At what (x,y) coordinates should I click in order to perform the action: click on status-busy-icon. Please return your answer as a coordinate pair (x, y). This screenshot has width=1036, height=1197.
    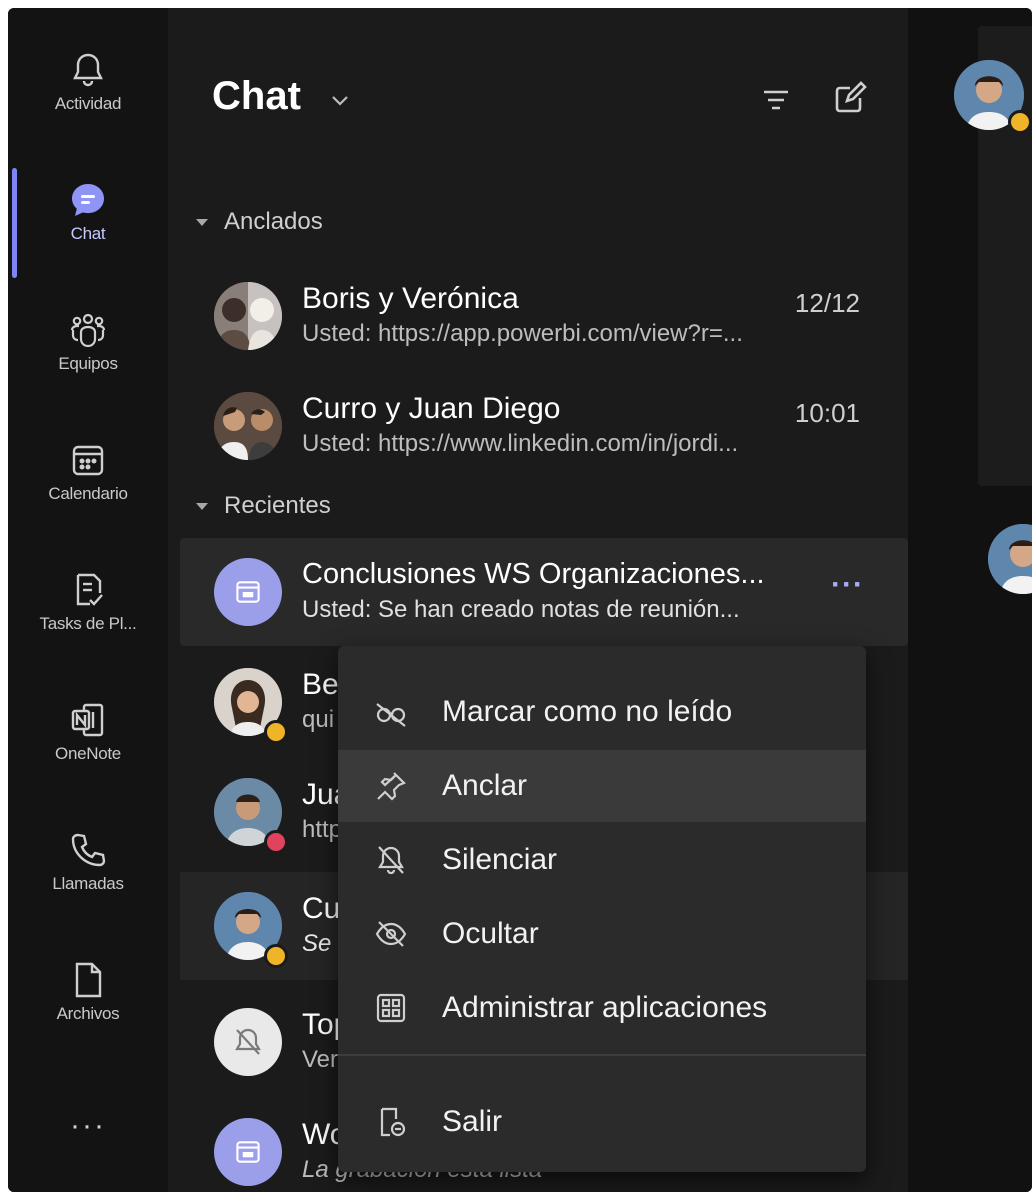
    Looking at the image, I should click on (276, 842).